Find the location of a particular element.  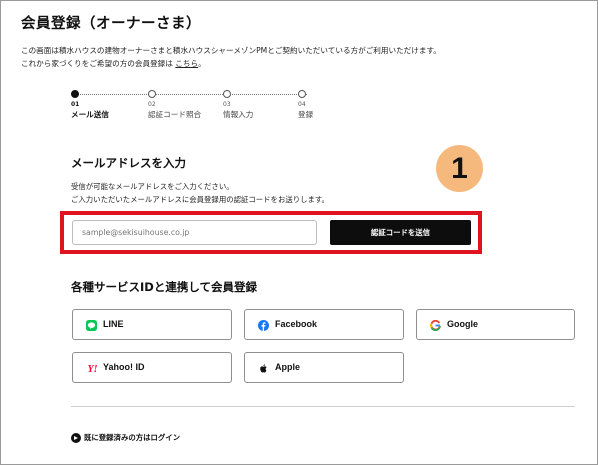

here-link: こちら is located at coordinates (186, 63).